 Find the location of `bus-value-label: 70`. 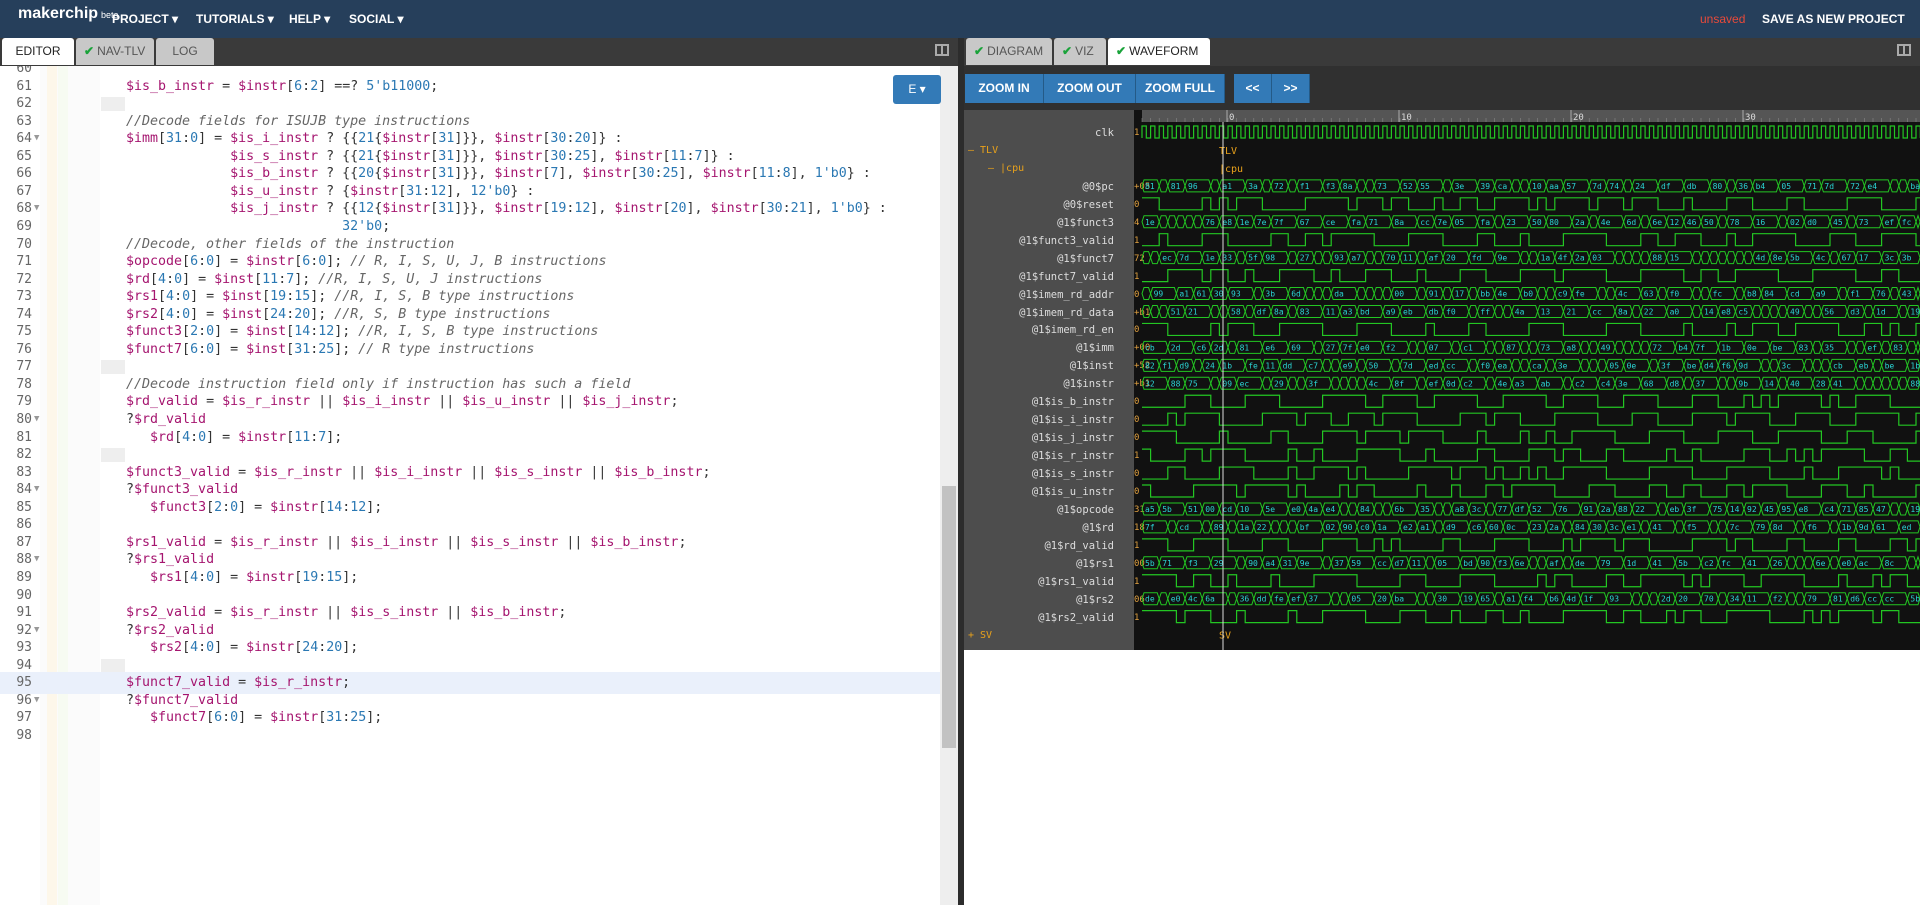

bus-value-label: 70 is located at coordinates (1709, 599).